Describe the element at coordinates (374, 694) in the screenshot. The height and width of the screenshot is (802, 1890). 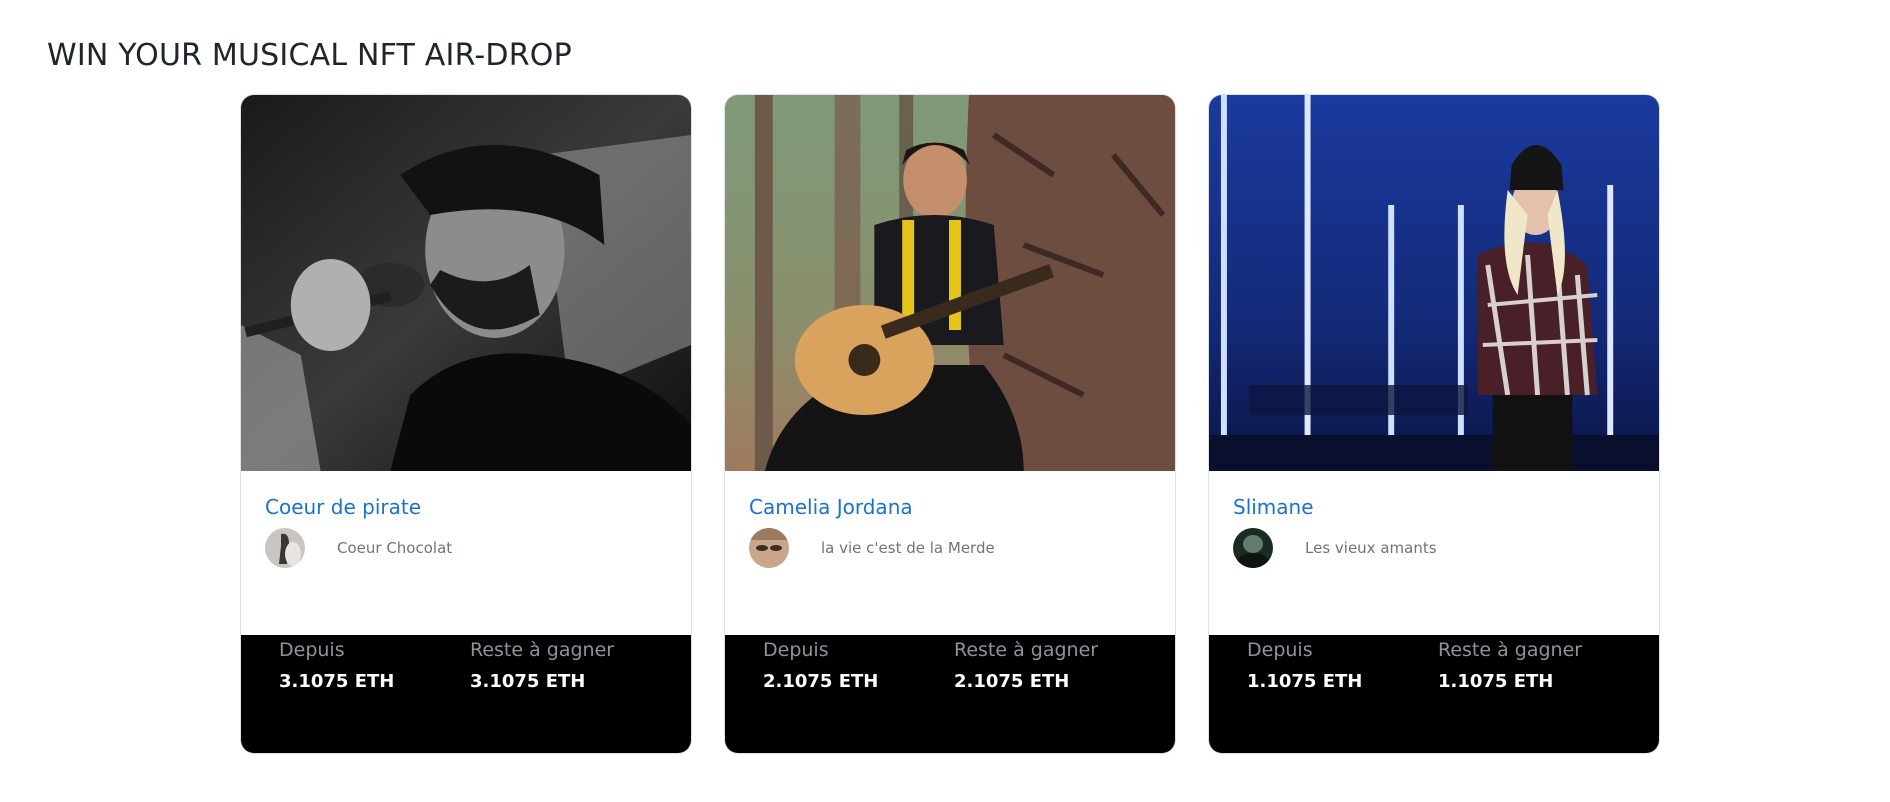
I see `stat-depuis: Depuis 3.1075 ETH` at that location.